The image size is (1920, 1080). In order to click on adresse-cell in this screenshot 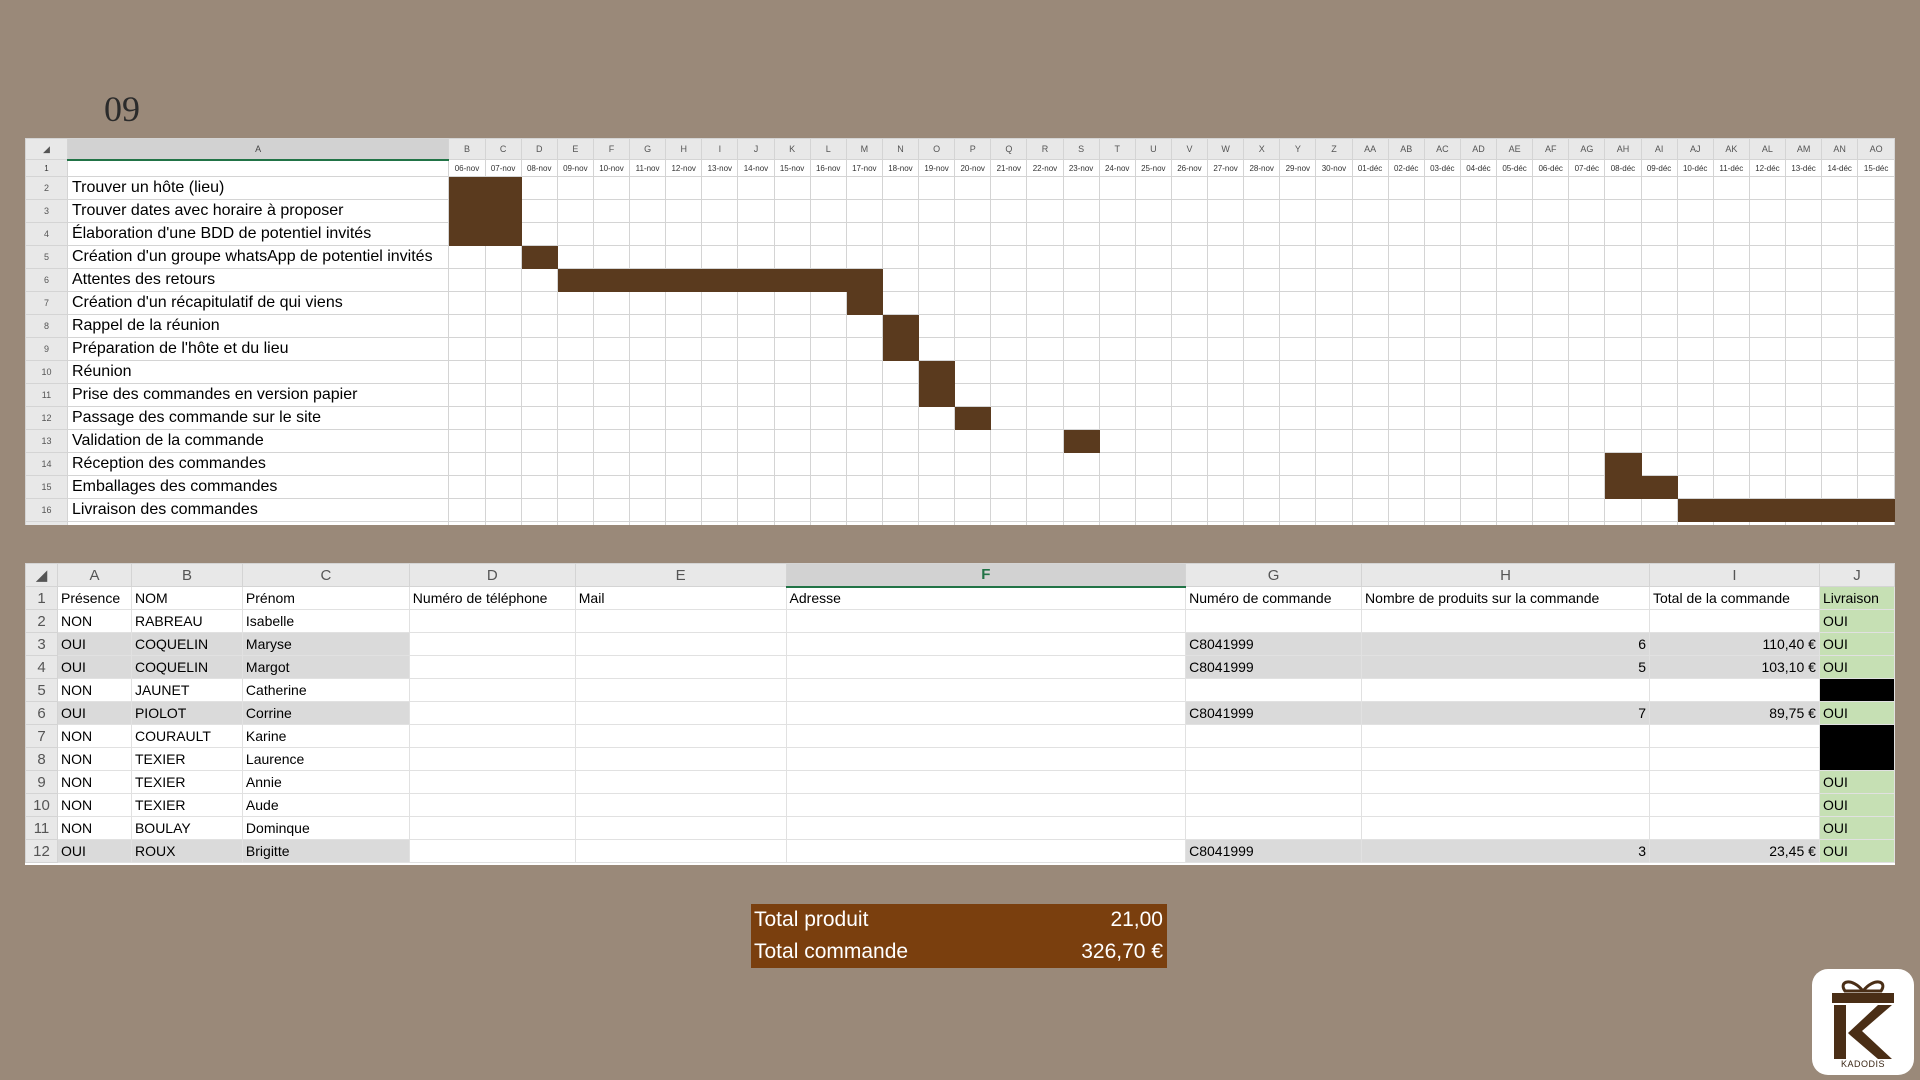, I will do `click(986, 805)`.